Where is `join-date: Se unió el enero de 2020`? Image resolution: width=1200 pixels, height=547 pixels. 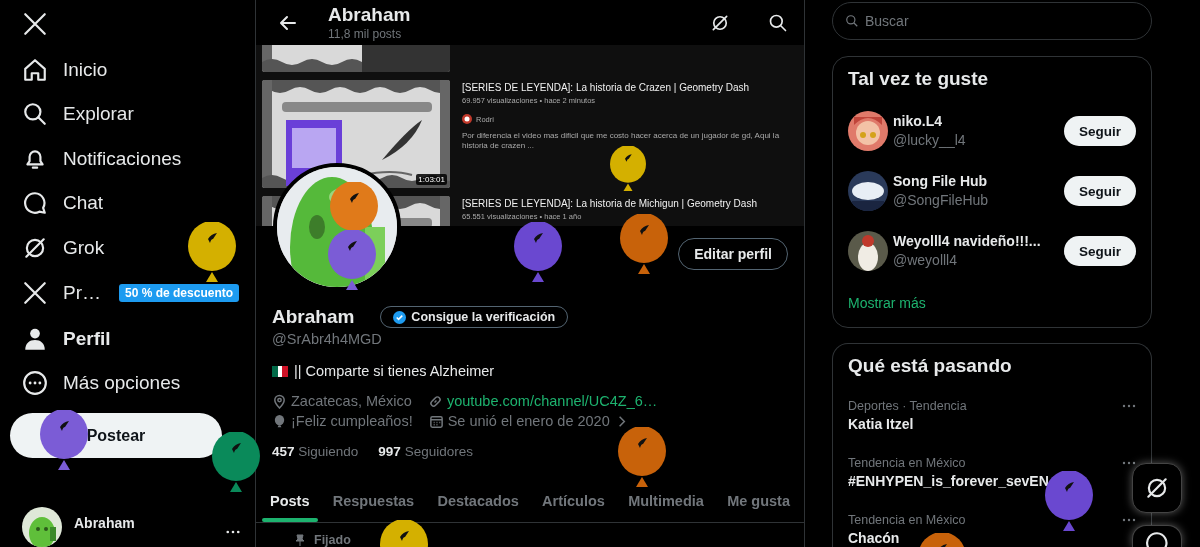
join-date: Se unió el enero de 2020 is located at coordinates (528, 421).